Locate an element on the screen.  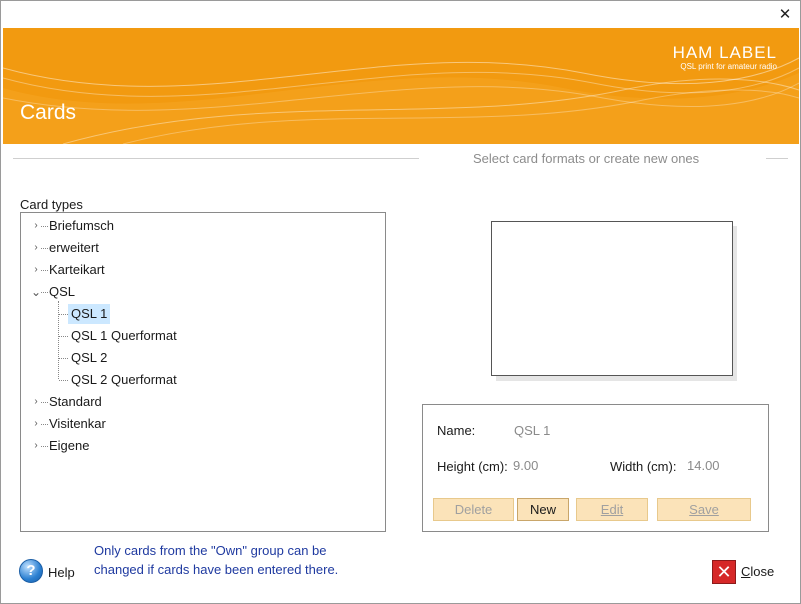
name-label: Name: is located at coordinates (456, 430).